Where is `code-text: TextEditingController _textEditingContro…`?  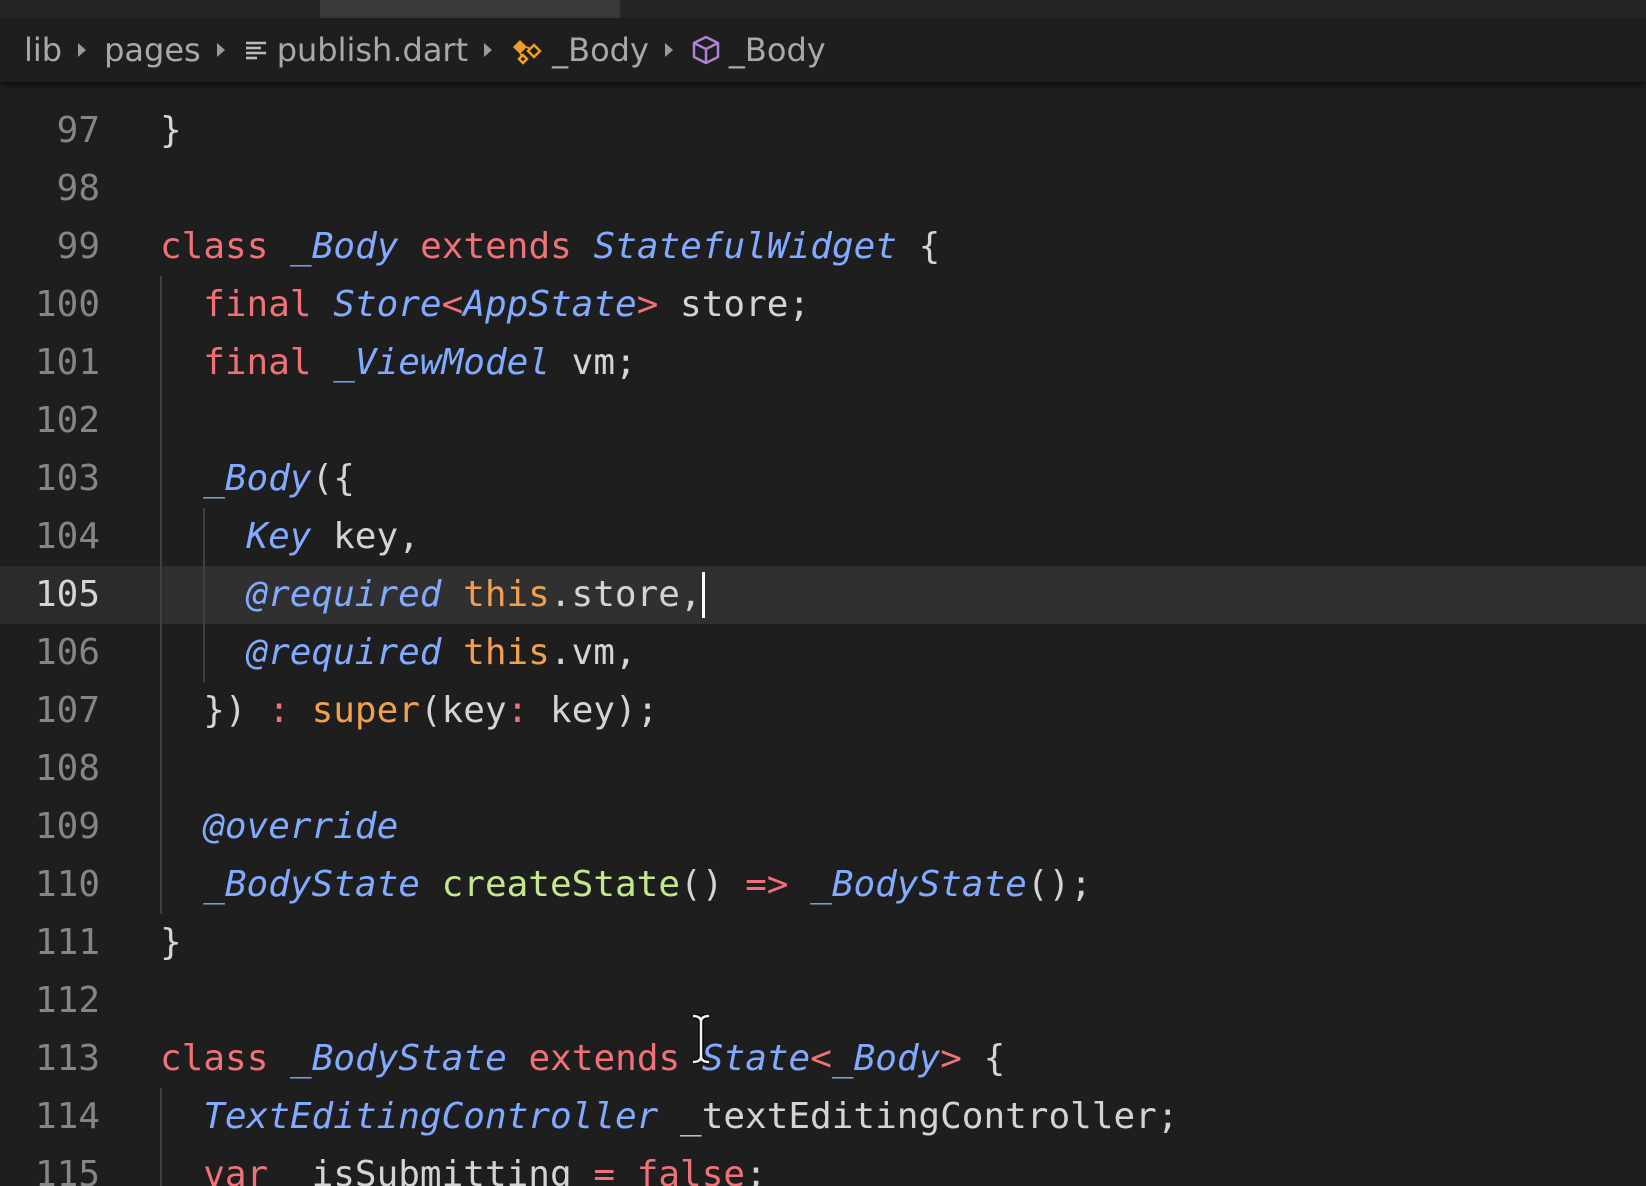 code-text: TextEditingController _textEditingContro… is located at coordinates (690, 1117).